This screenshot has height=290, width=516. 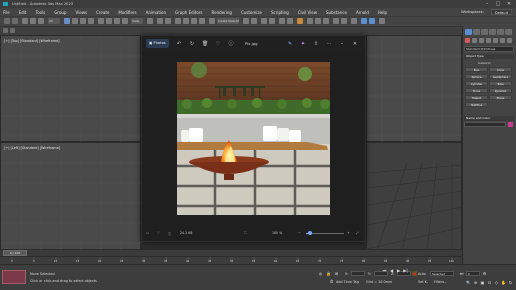 I want to click on selection-filter-dropdown: All, so click(x=54, y=21).